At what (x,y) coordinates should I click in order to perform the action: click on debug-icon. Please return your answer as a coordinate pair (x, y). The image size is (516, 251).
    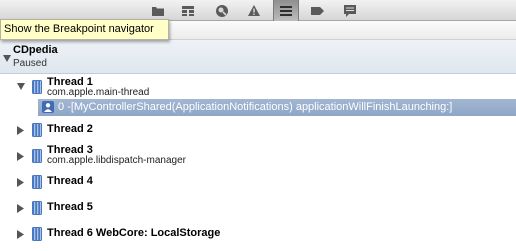
    Looking at the image, I should click on (286, 10).